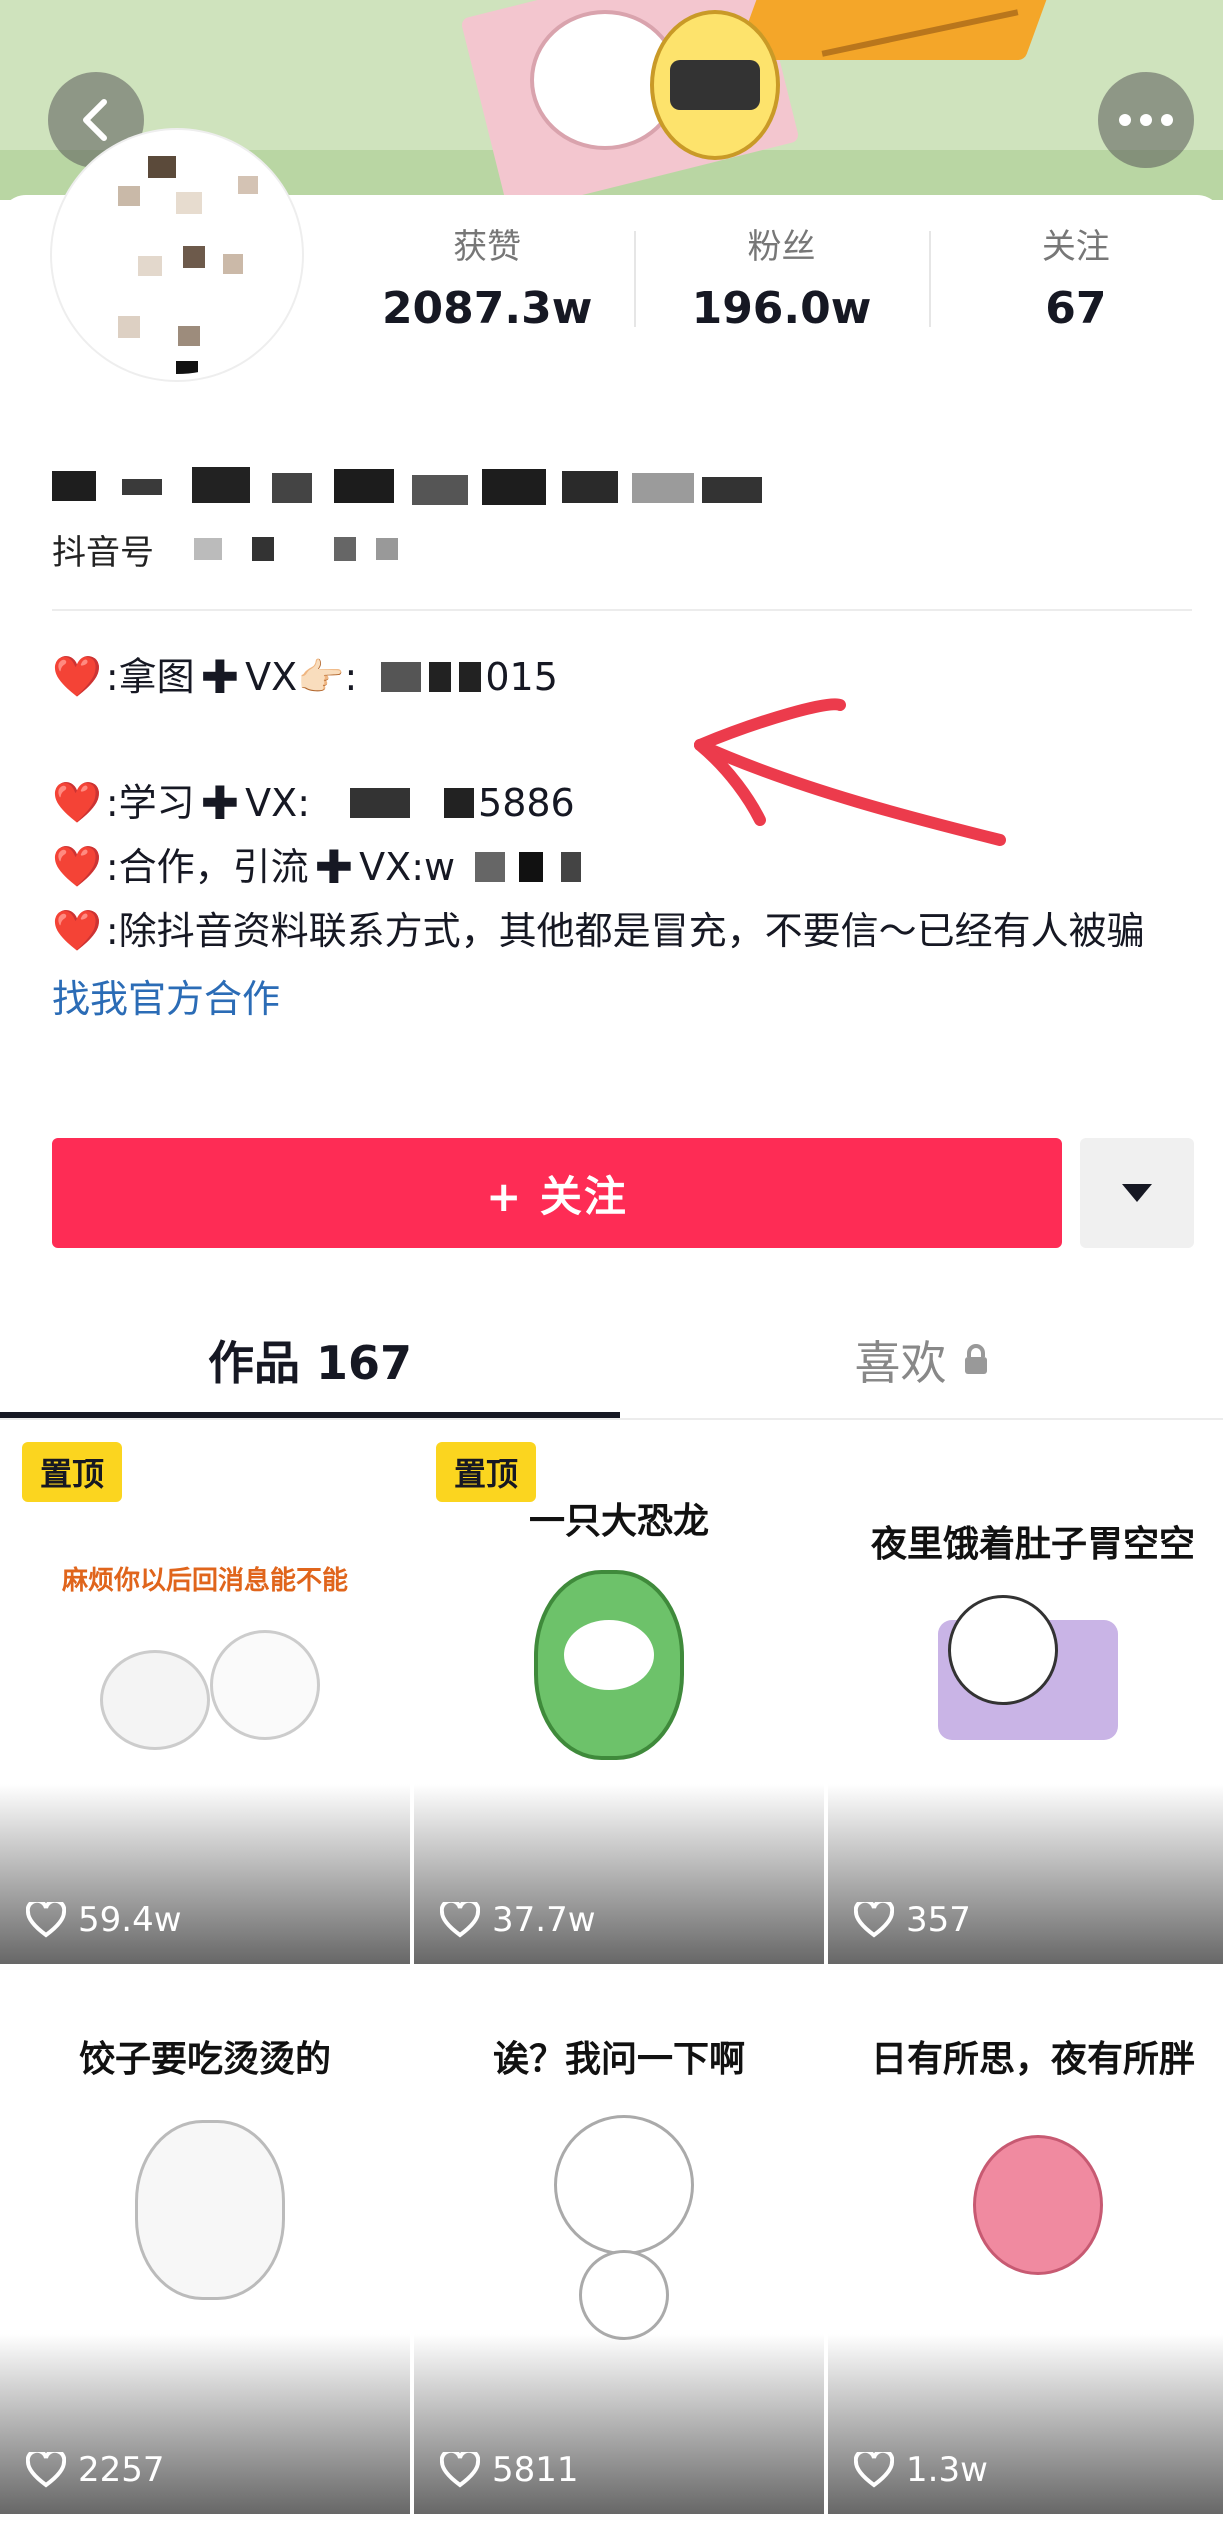 The width and height of the screenshot is (1223, 2523). What do you see at coordinates (407, 867) in the screenshot?
I see `bio-line-cooperation-vx: VX:w` at bounding box center [407, 867].